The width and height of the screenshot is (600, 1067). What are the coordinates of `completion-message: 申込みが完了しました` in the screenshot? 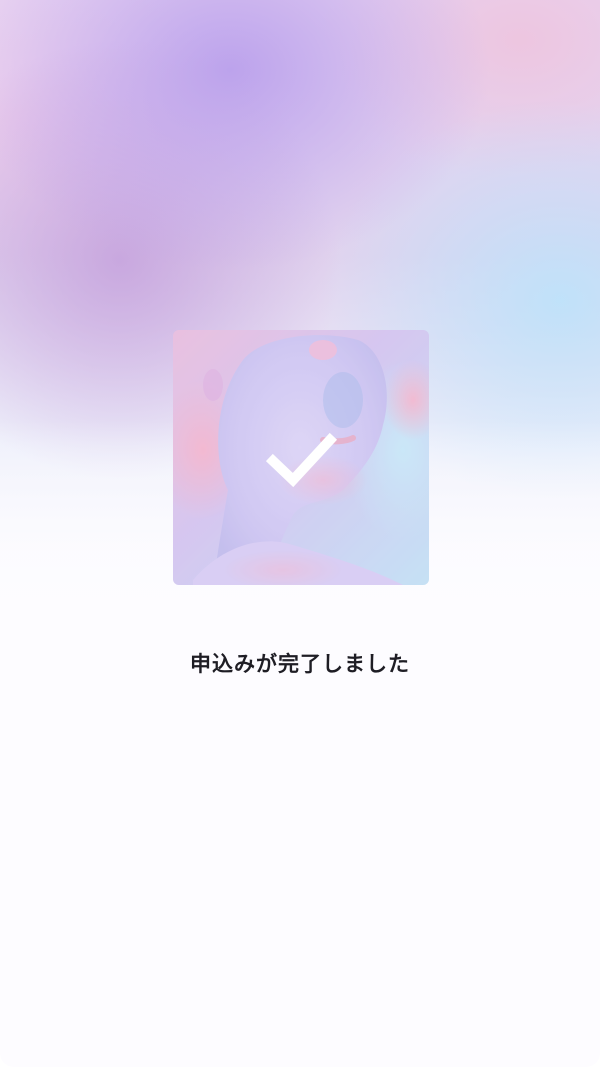 It's located at (300, 664).